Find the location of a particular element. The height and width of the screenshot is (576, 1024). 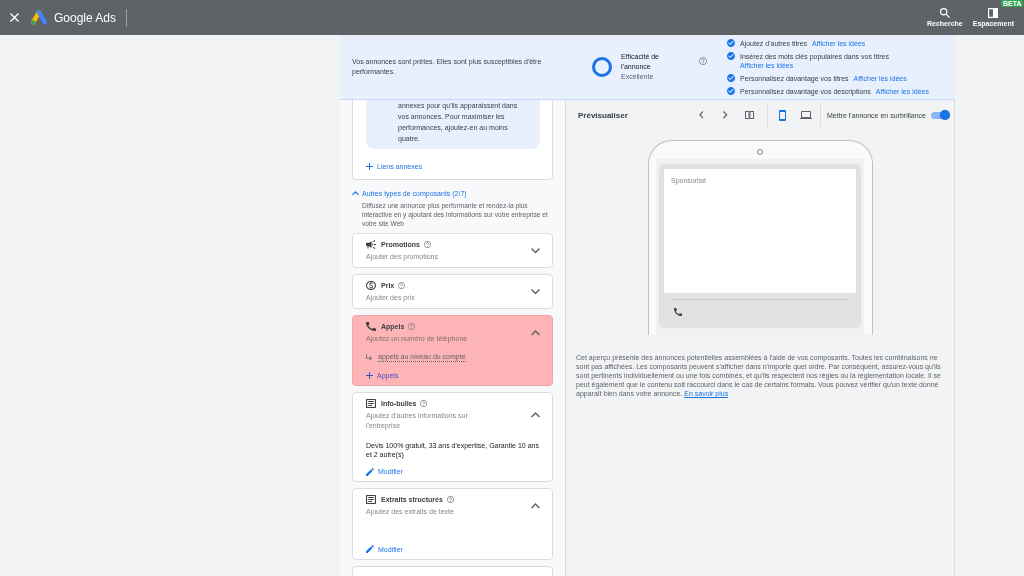

corner-arrow-icon is located at coordinates (369, 357).